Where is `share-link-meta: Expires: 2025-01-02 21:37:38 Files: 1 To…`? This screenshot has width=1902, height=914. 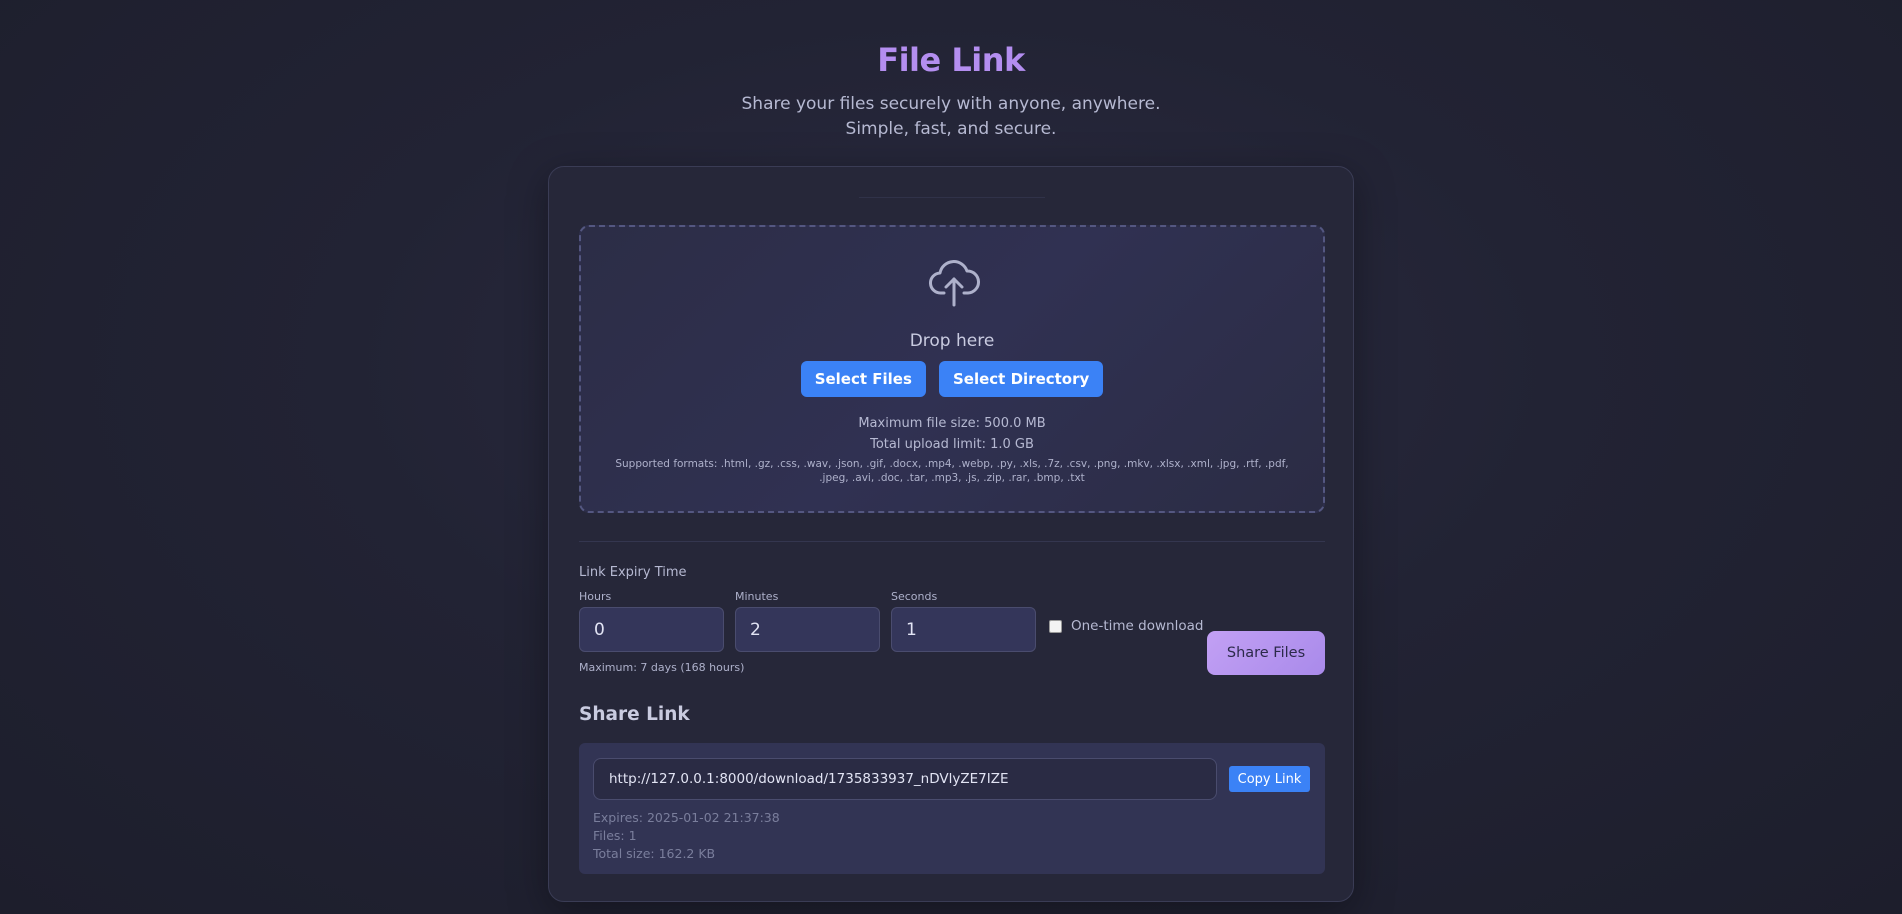 share-link-meta: Expires: 2025-01-02 21:37:38 Files: 1 To… is located at coordinates (686, 836).